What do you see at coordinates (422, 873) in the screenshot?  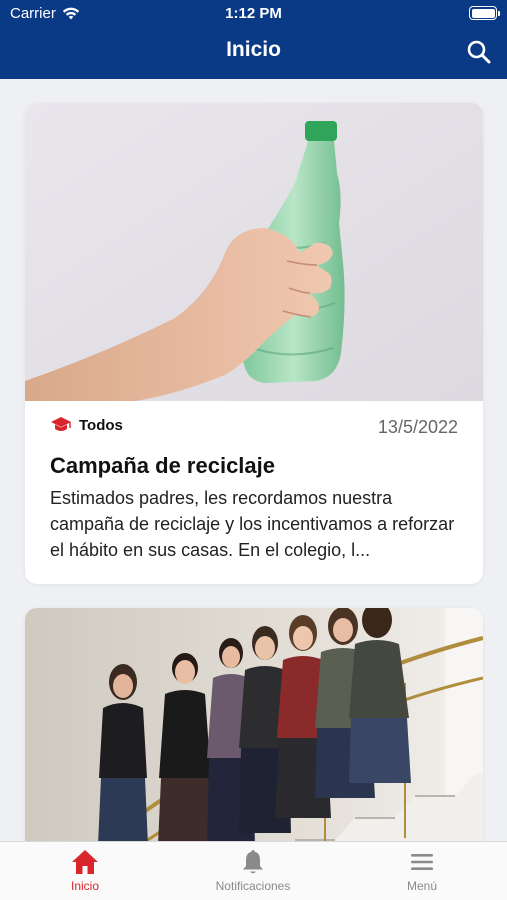 I see `tab-menu: Menú` at bounding box center [422, 873].